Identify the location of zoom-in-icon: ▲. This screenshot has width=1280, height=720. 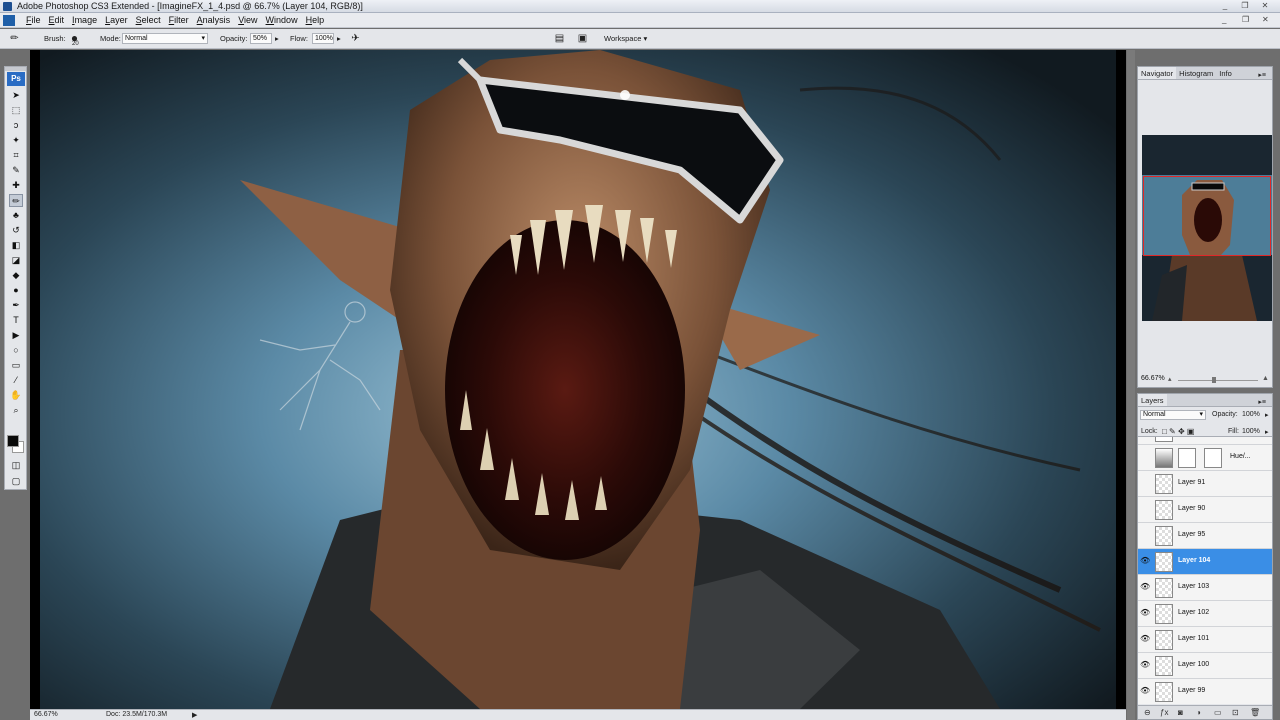
(1265, 378).